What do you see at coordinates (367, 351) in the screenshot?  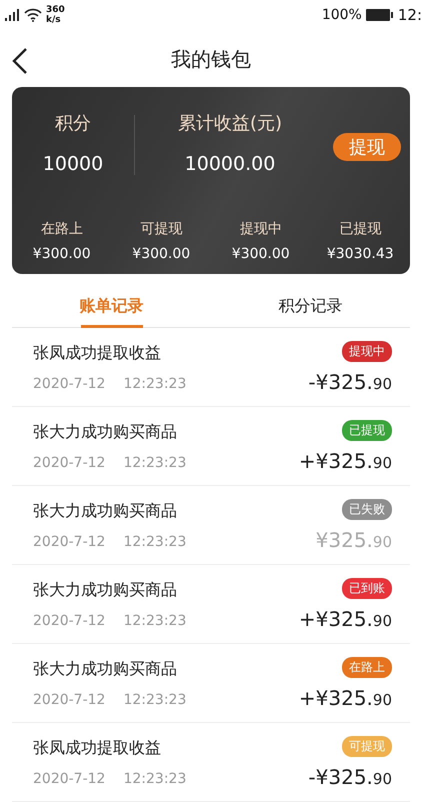 I see `status-badge: 提现中` at bounding box center [367, 351].